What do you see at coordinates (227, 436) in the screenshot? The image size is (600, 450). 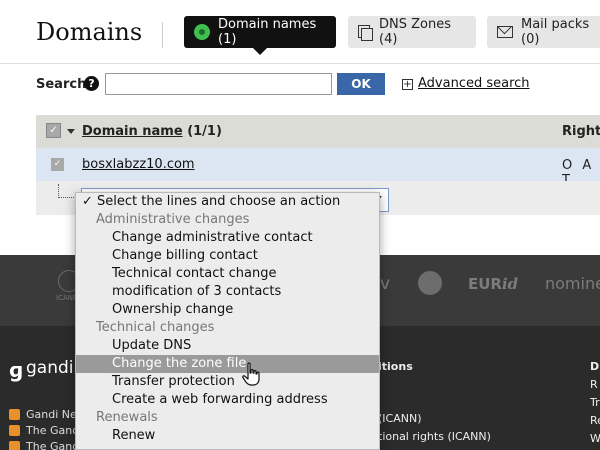 I see `menu-item-renew: Renew` at bounding box center [227, 436].